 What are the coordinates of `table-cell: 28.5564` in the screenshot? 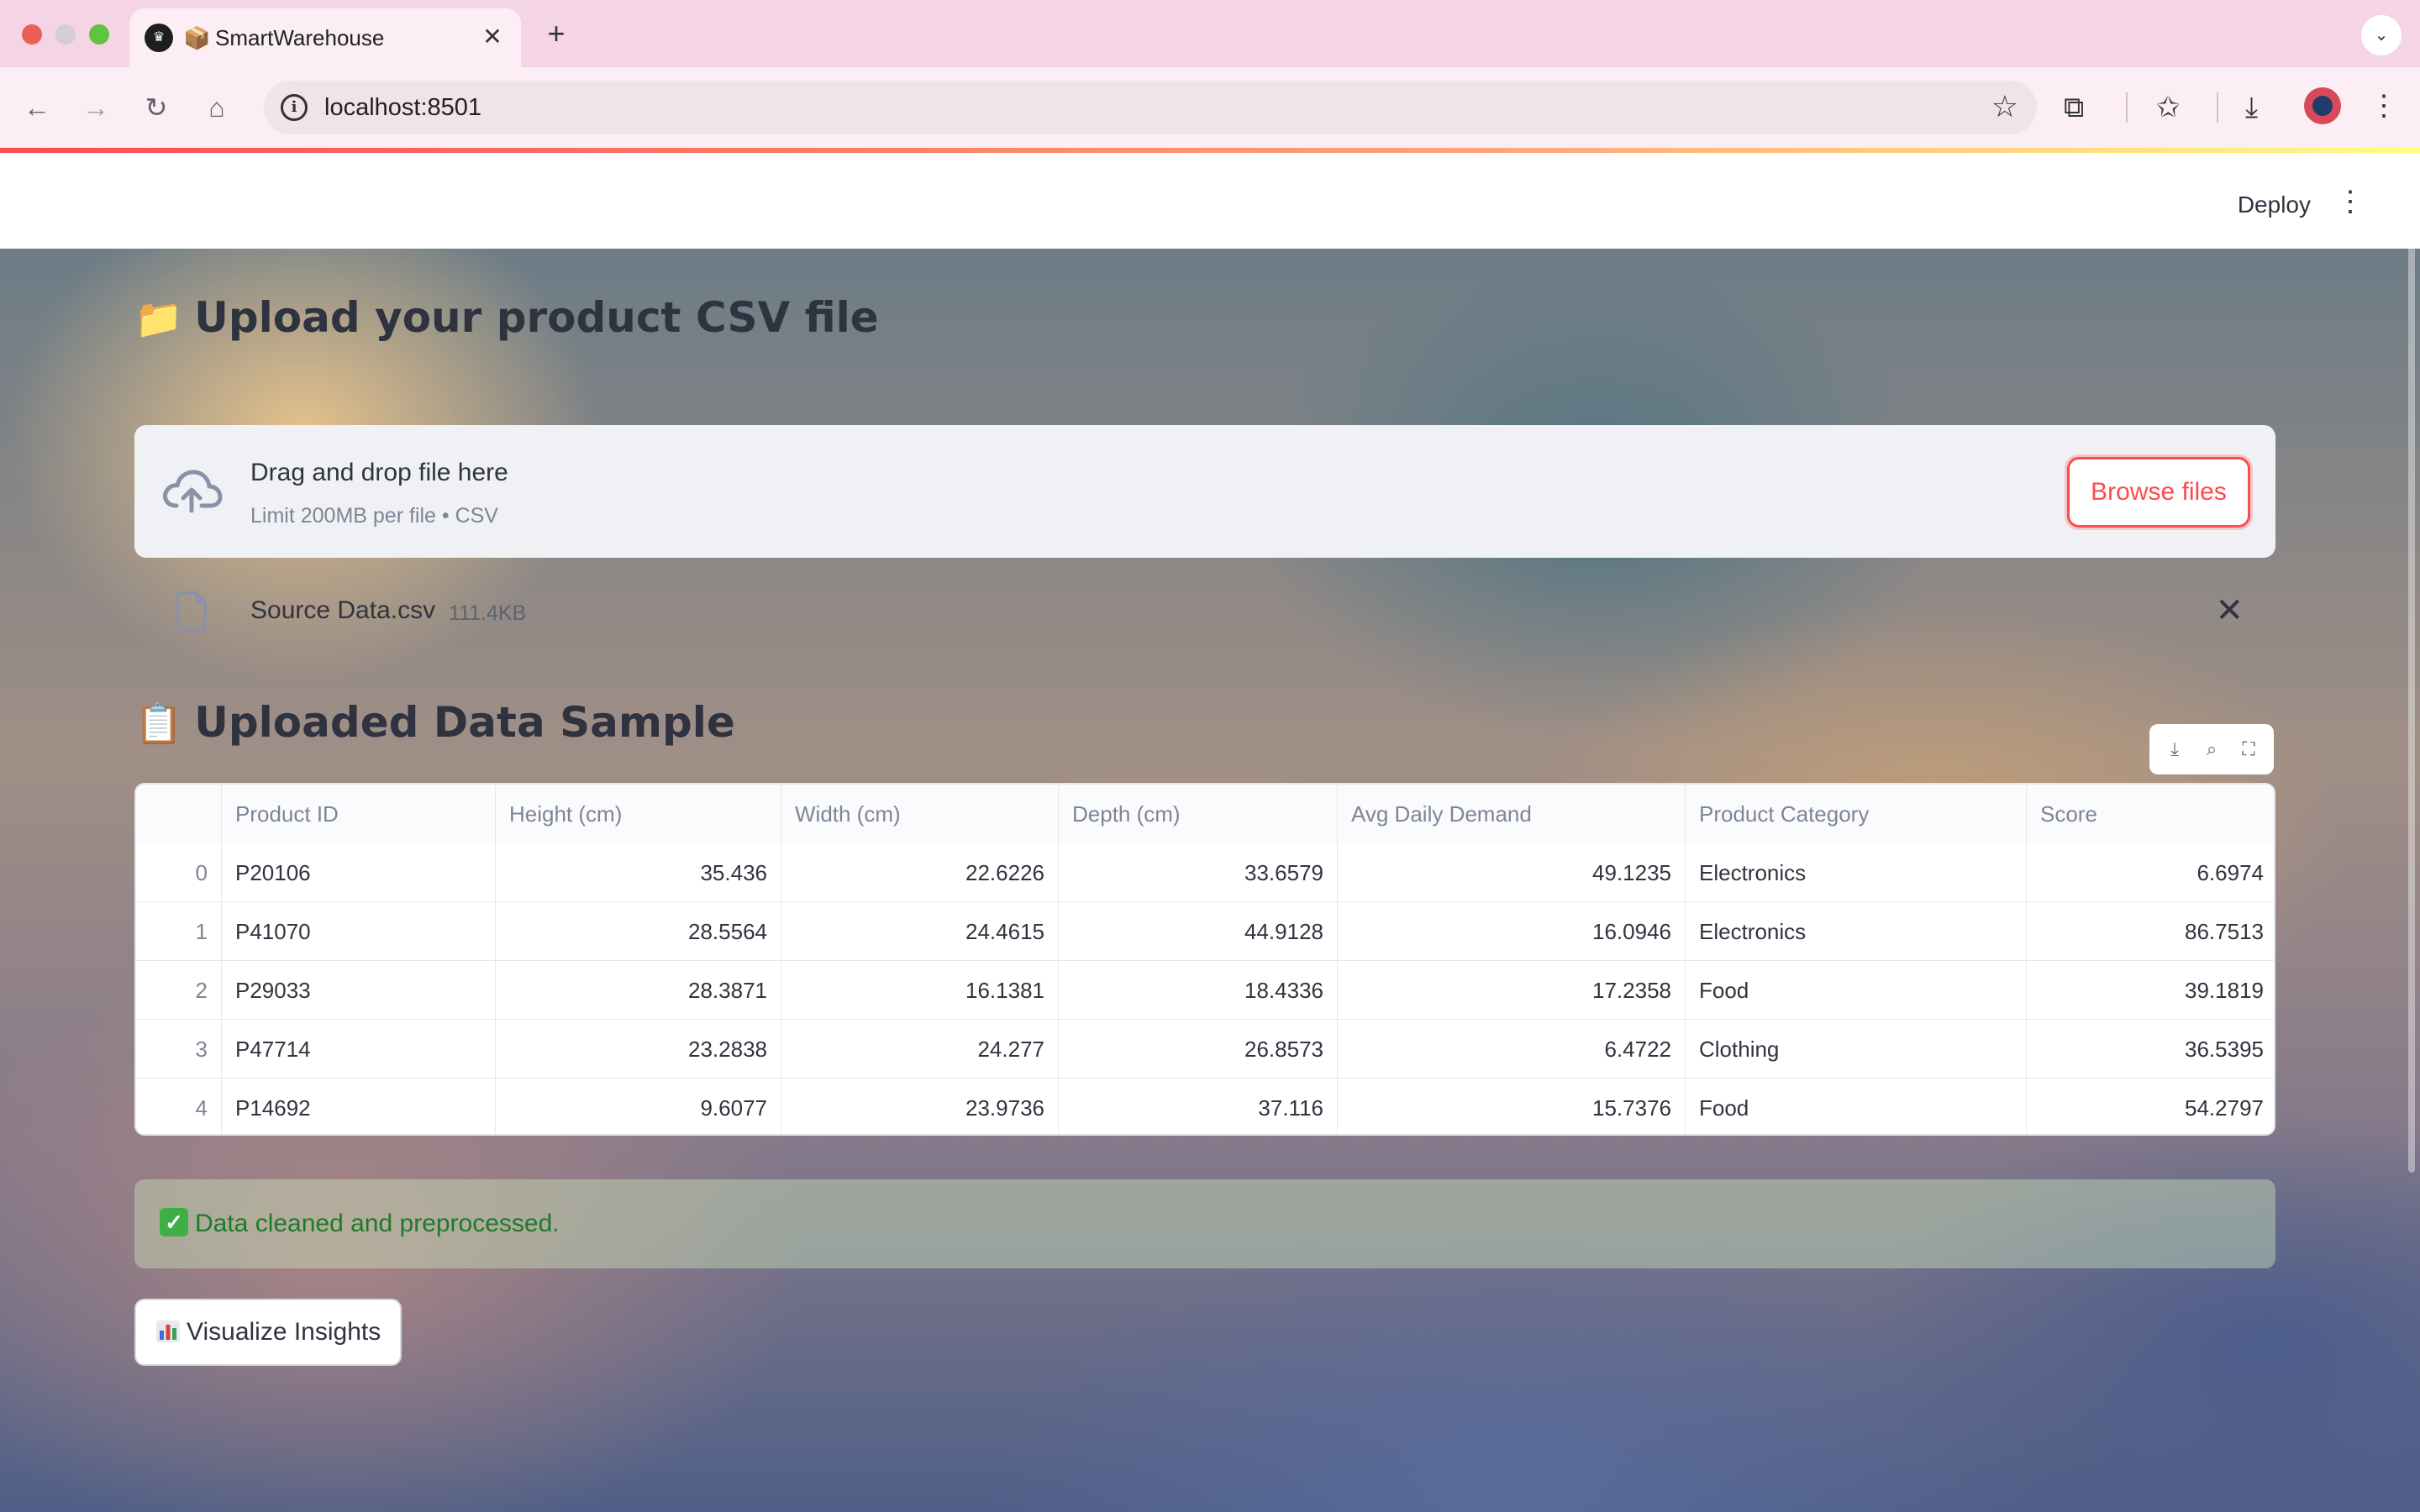 It's located at (638, 931).